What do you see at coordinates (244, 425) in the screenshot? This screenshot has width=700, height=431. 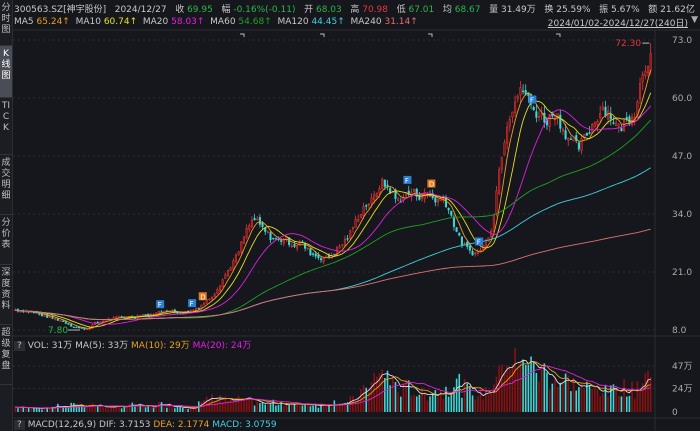 I see `macd-value: MACD: 3.0759` at bounding box center [244, 425].